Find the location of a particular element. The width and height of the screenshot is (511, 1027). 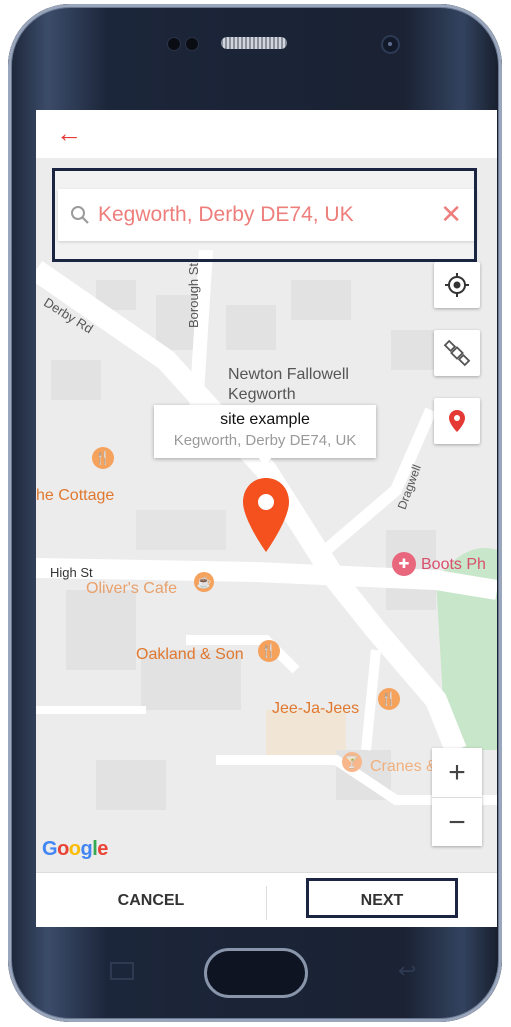

bar-poi-icon: 🍸 is located at coordinates (352, 762).